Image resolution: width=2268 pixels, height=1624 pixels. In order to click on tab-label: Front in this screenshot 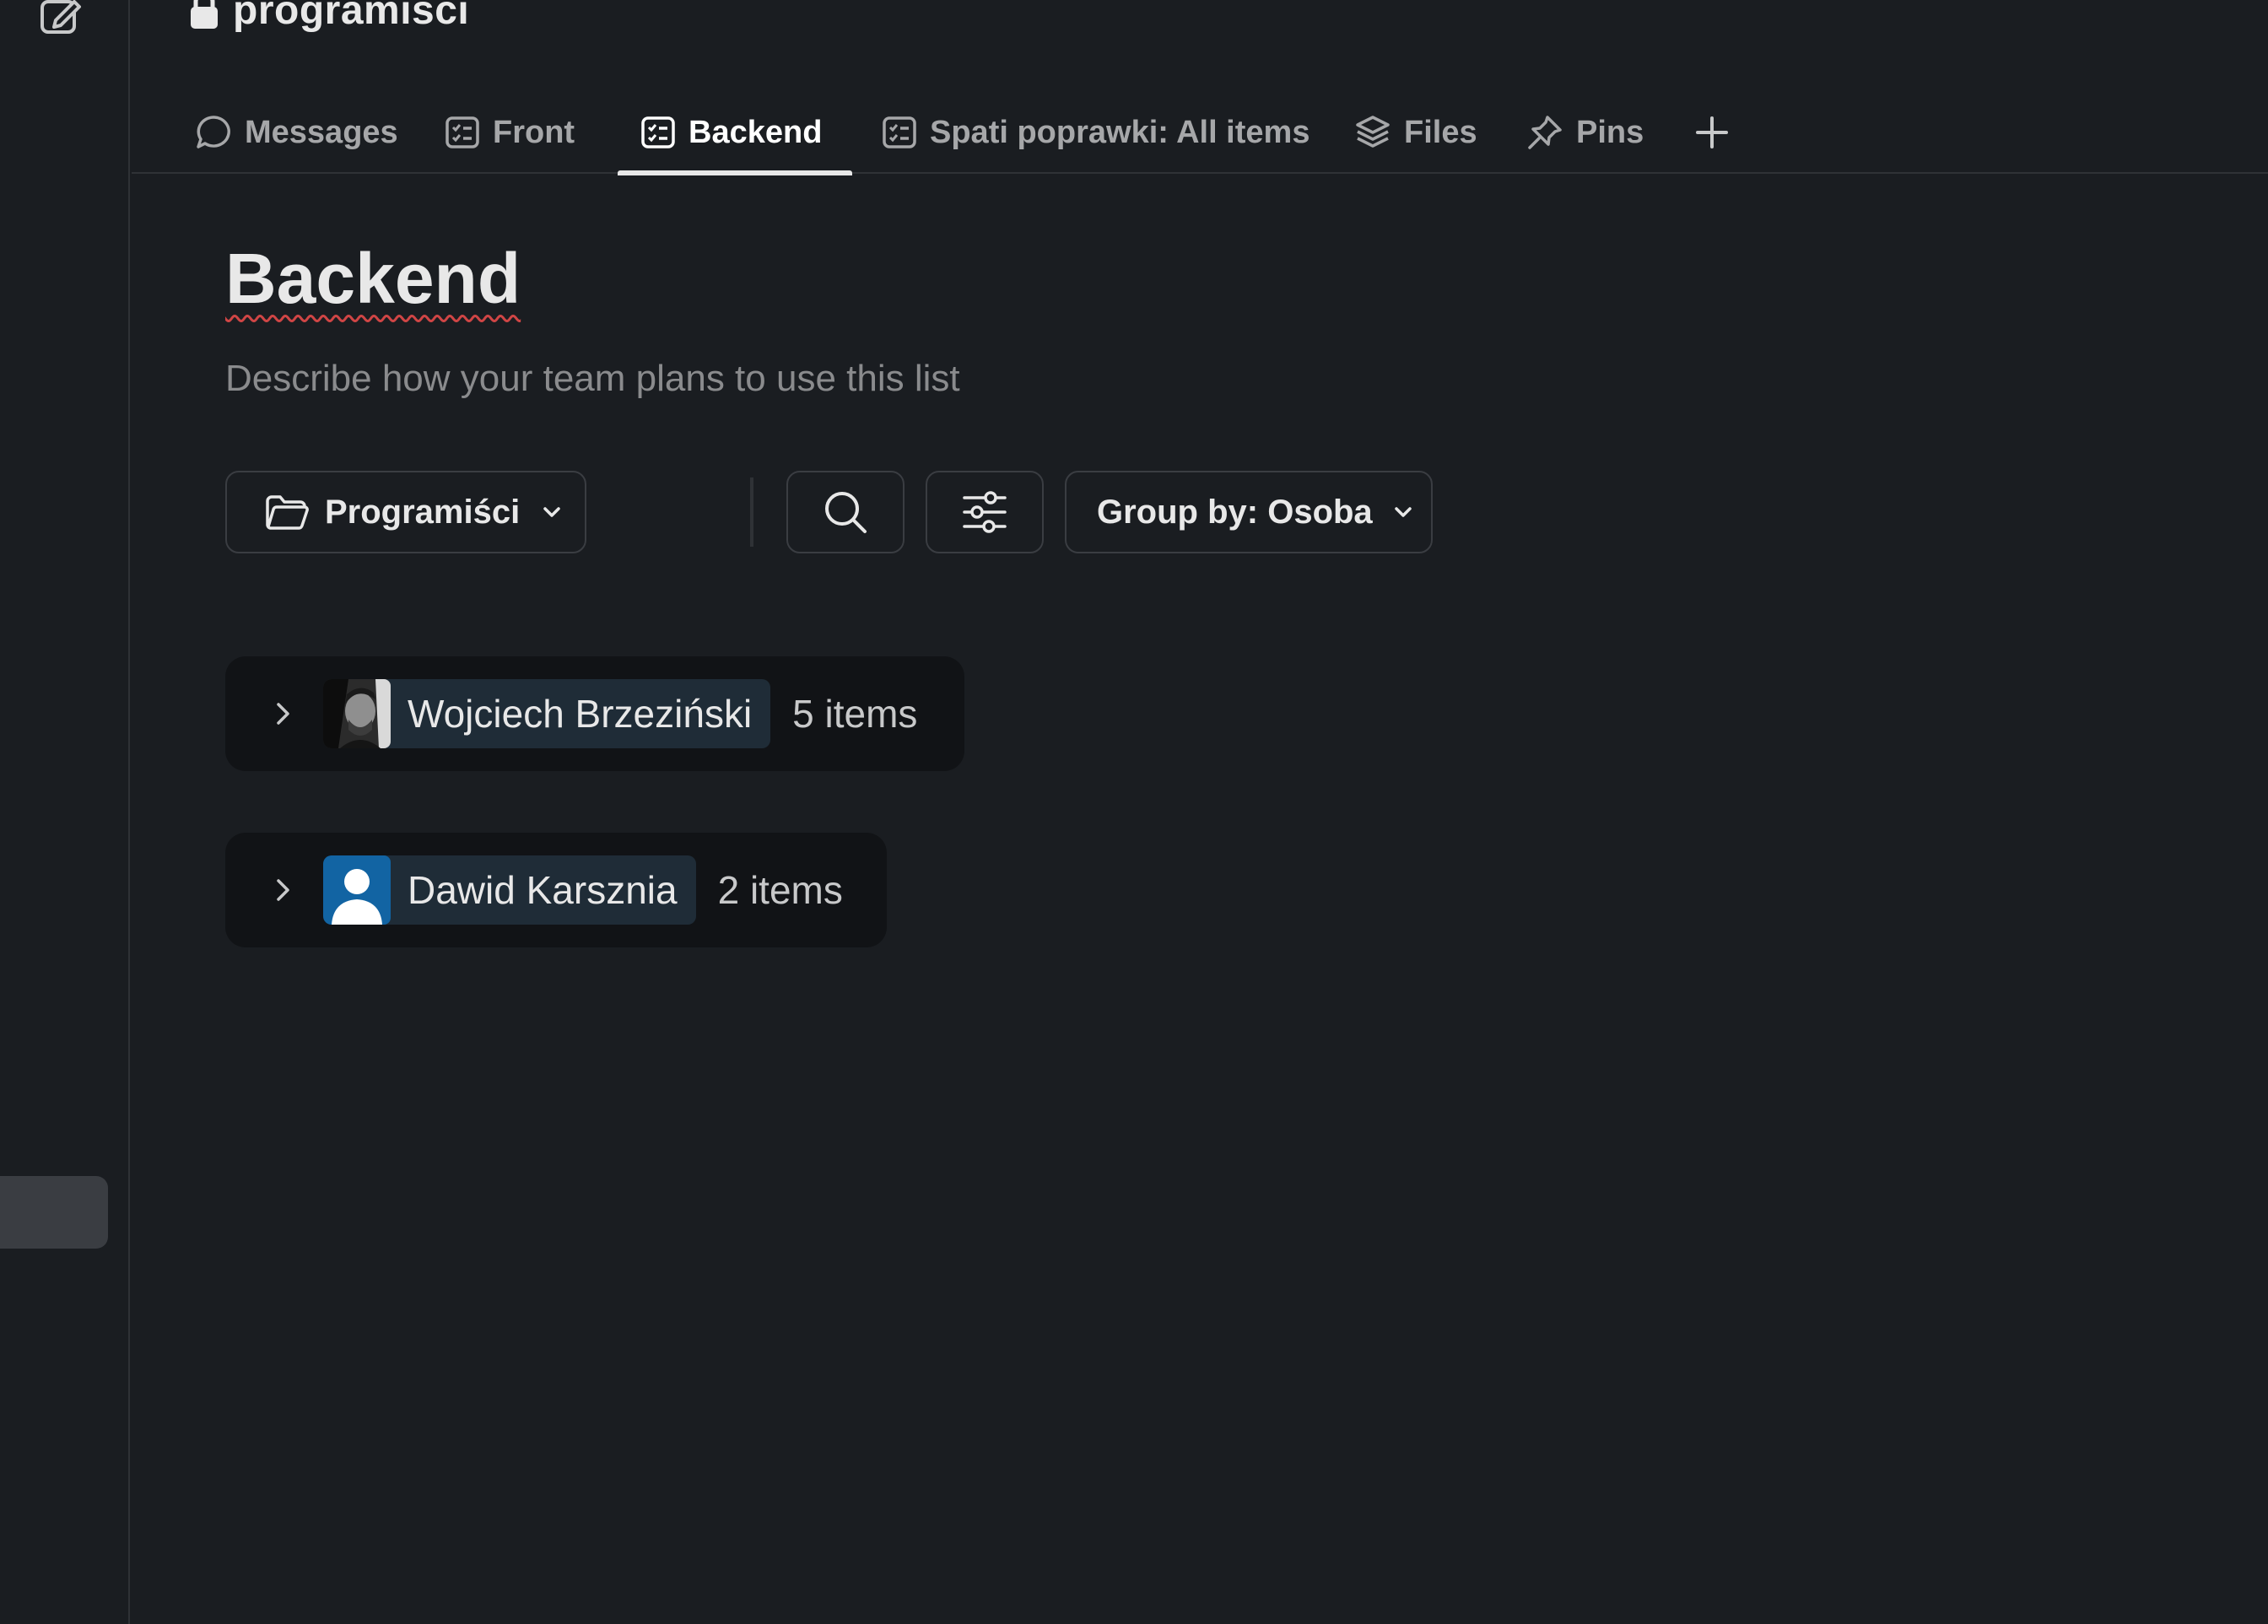, I will do `click(534, 132)`.